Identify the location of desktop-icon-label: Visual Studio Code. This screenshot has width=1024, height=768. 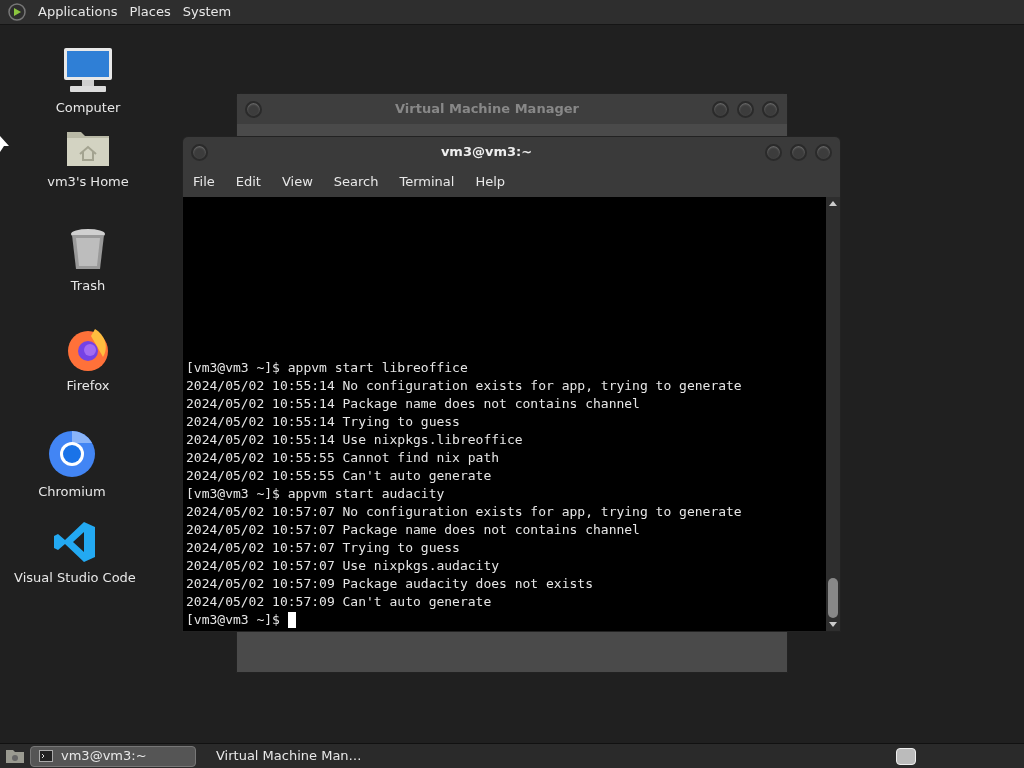
(75, 578).